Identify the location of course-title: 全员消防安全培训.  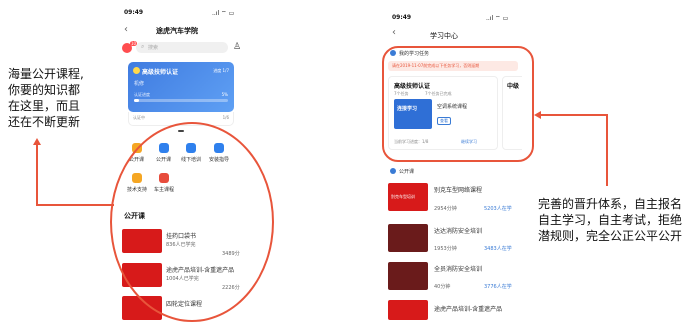
(458, 268).